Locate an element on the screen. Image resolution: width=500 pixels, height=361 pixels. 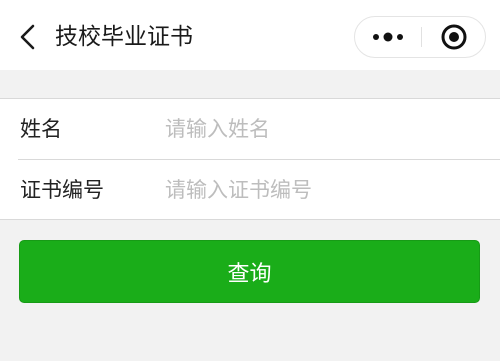
target-icon is located at coordinates (454, 37).